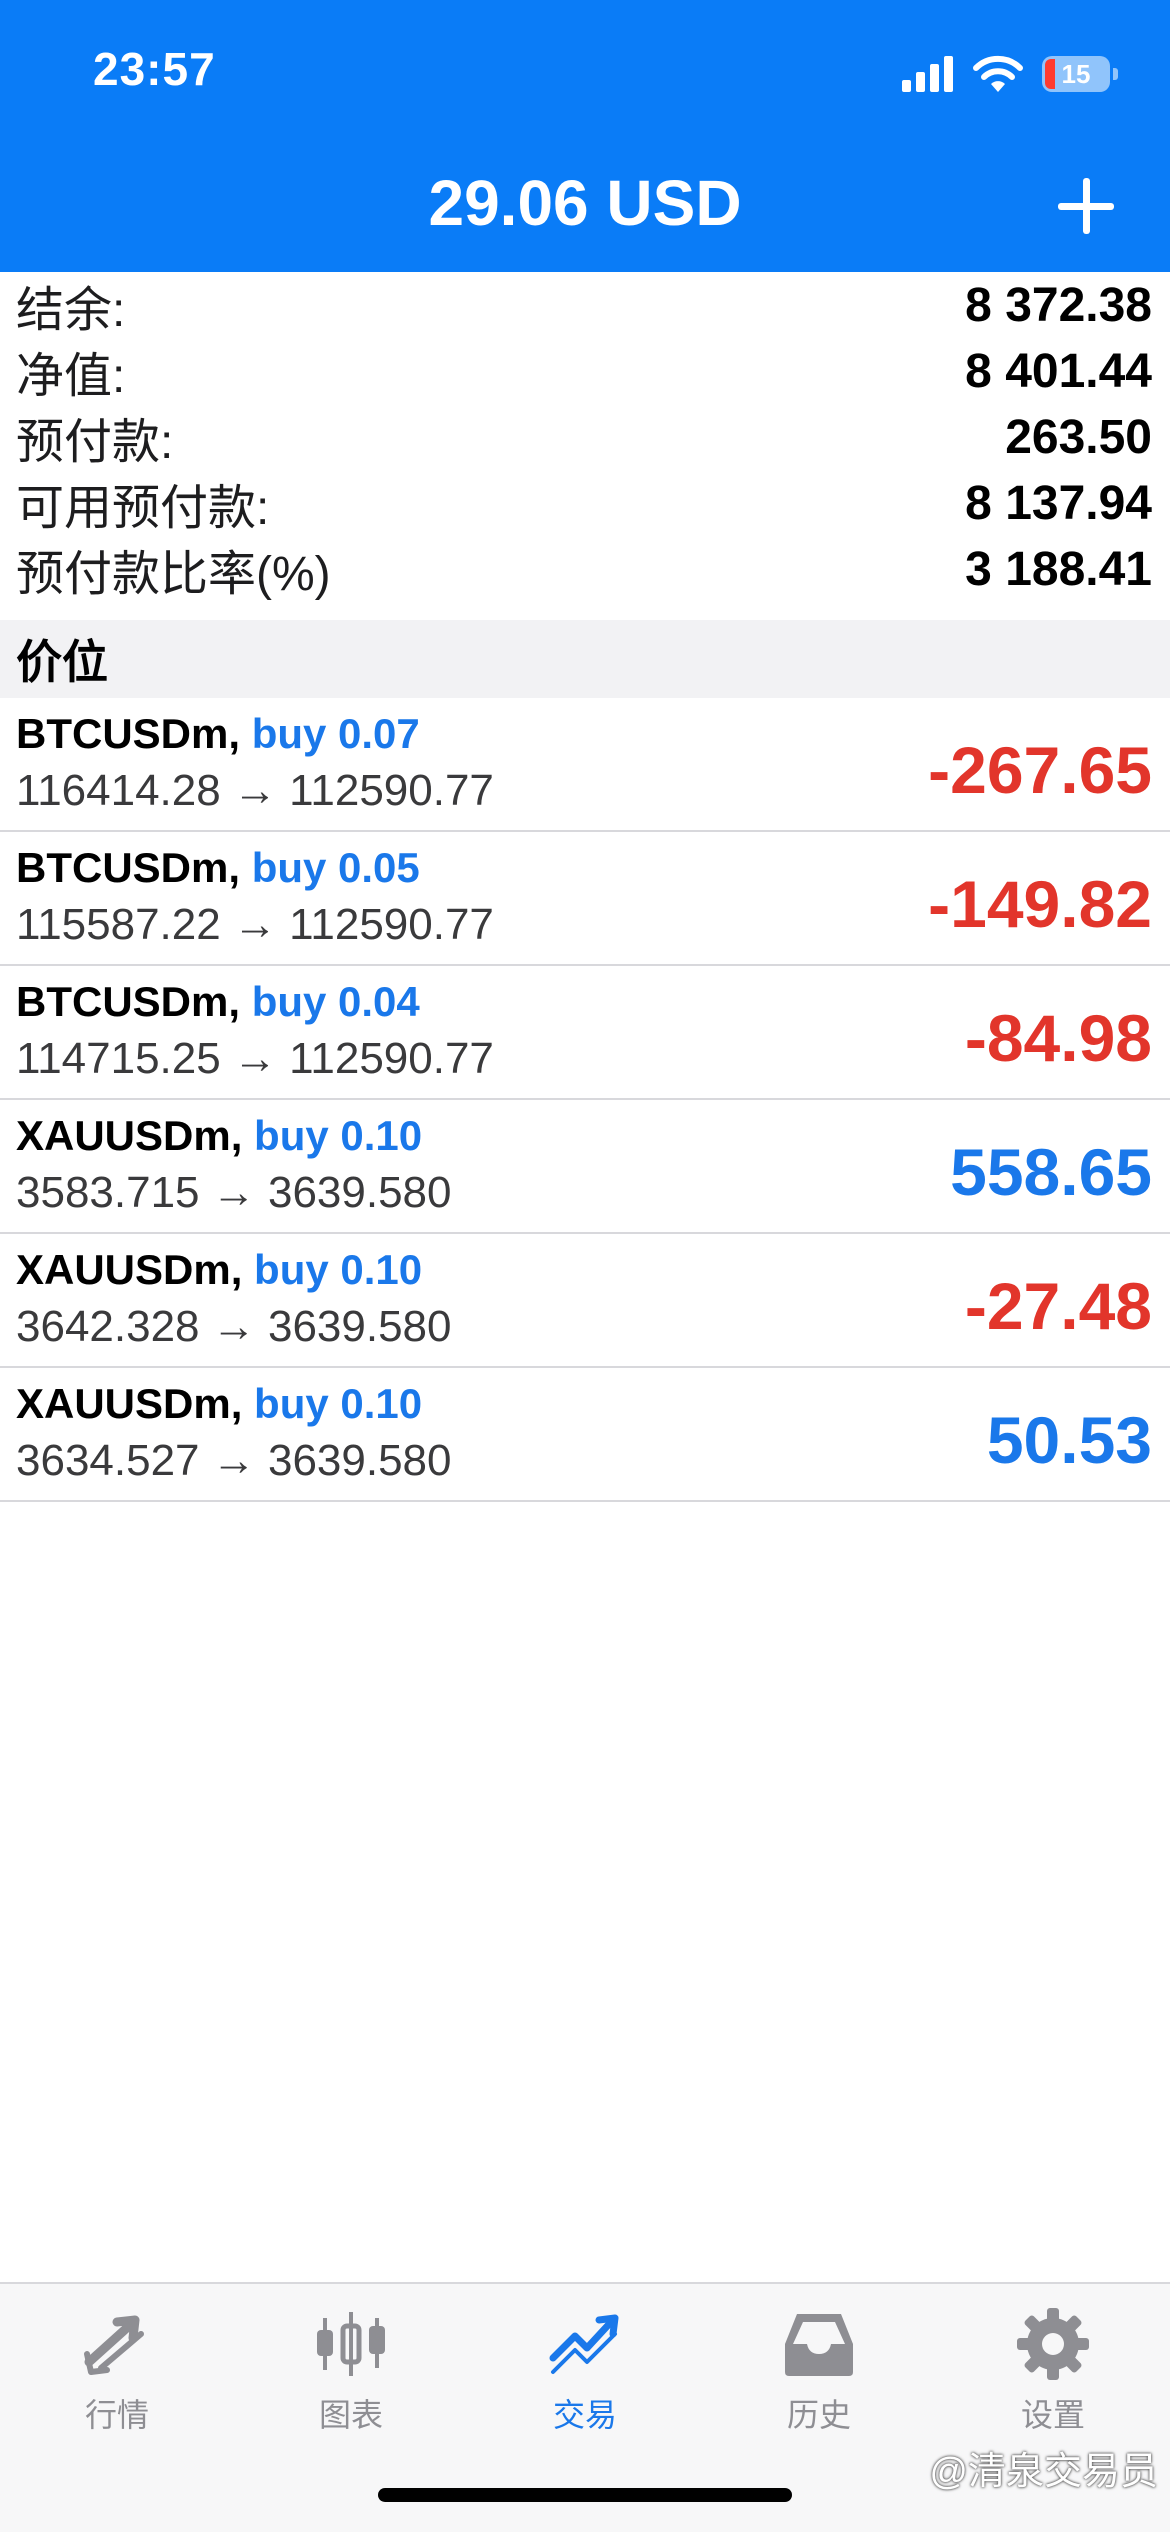 This screenshot has height=2532, width=1170. What do you see at coordinates (1058, 305) in the screenshot?
I see `summary-value: 8 372.38` at bounding box center [1058, 305].